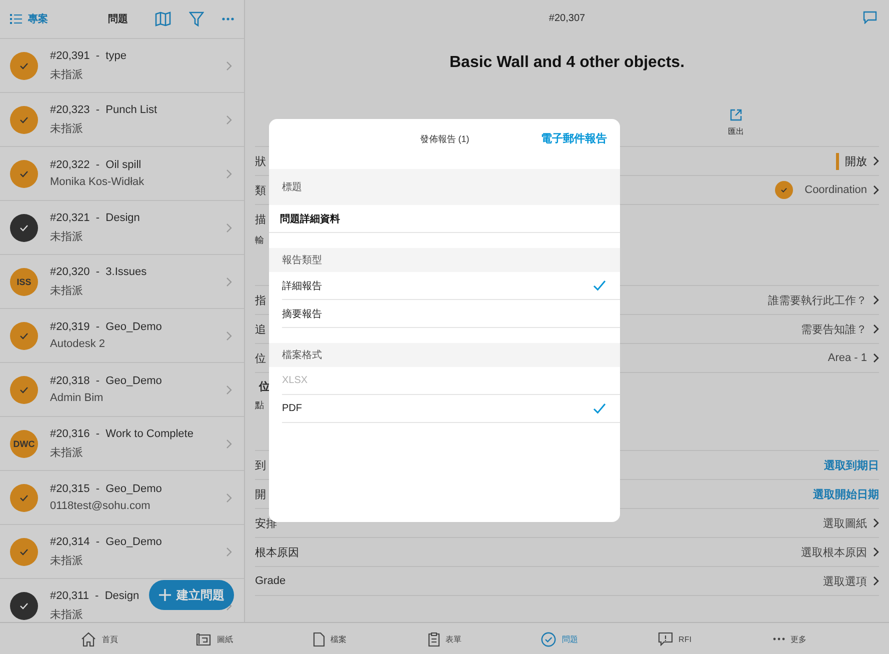  What do you see at coordinates (856, 161) in the screenshot?
I see `status-value: 開放` at bounding box center [856, 161].